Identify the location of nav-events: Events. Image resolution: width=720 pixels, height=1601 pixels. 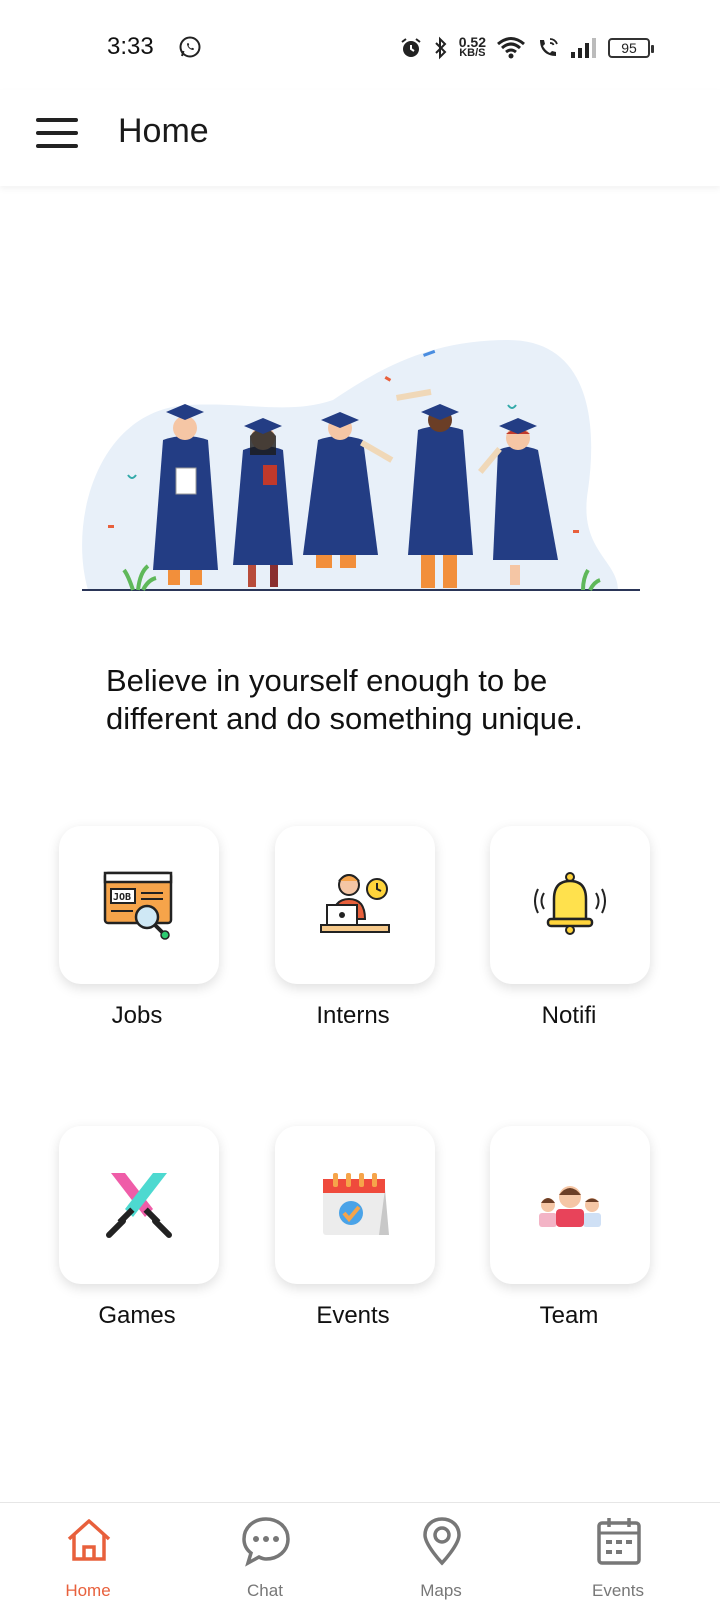
(618, 1552).